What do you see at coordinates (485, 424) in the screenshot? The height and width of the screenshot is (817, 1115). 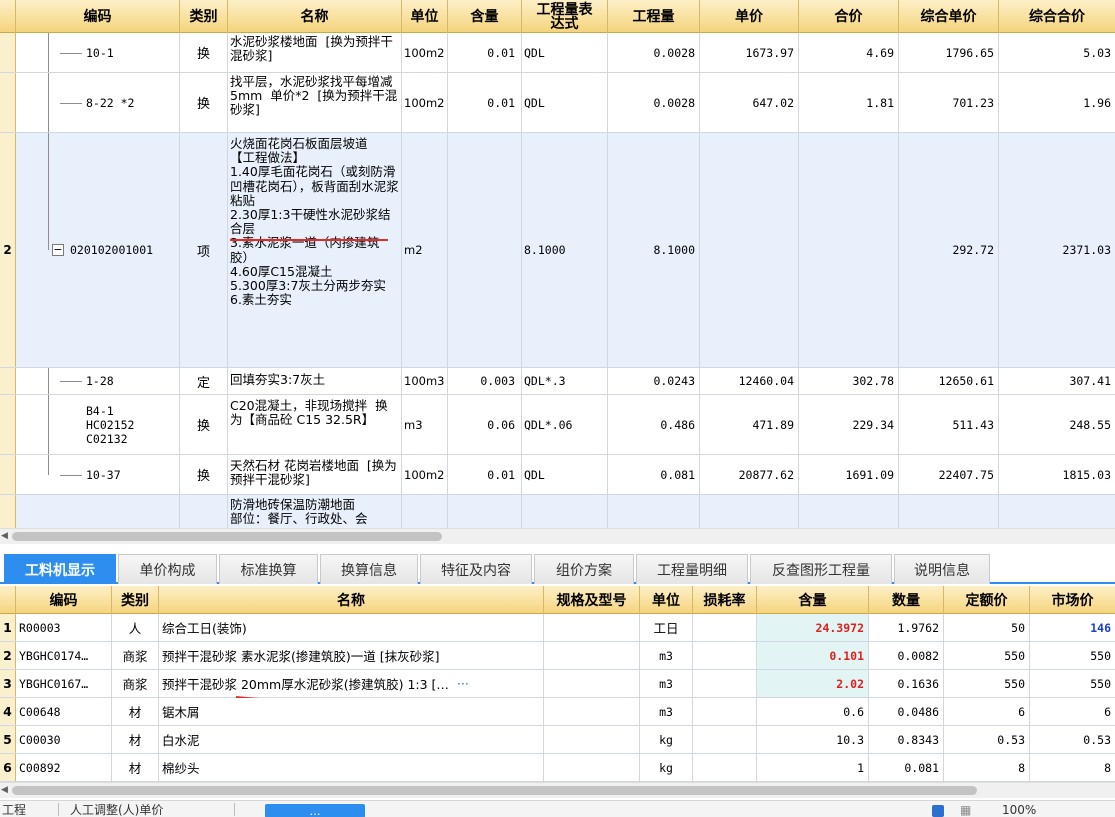 I see `content-cell: 0.06` at bounding box center [485, 424].